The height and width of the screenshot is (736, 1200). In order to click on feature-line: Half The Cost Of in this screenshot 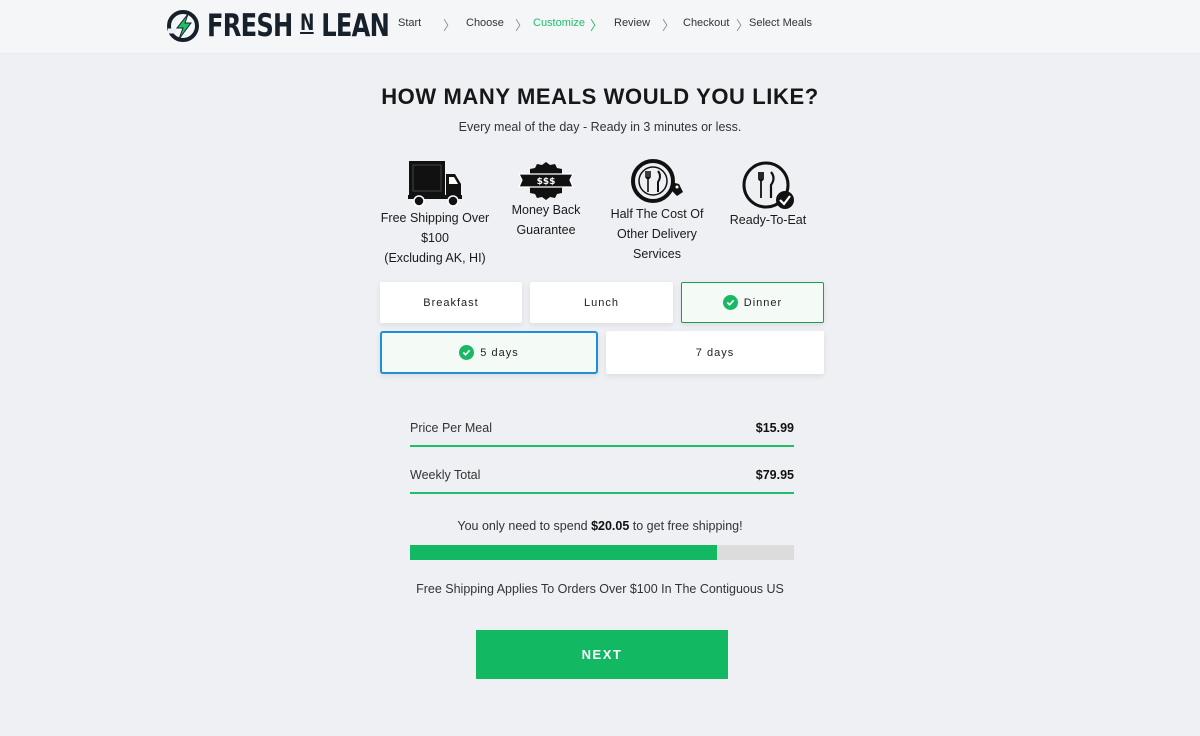, I will do `click(657, 214)`.